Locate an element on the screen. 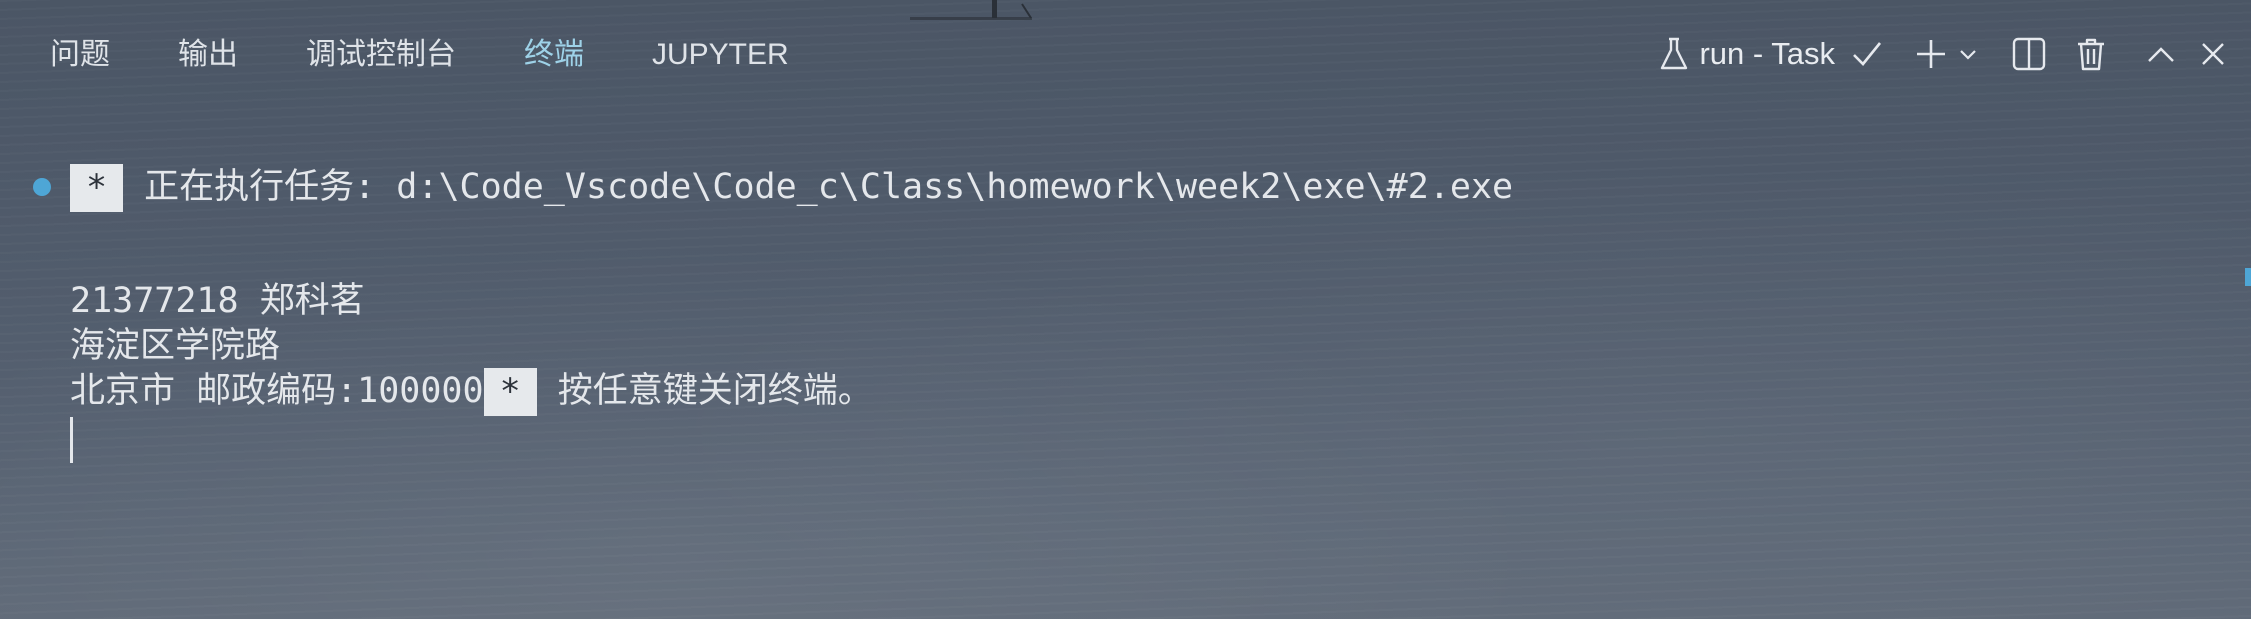 The width and height of the screenshot is (2251, 619). task-selector: run - Task is located at coordinates (1747, 54).